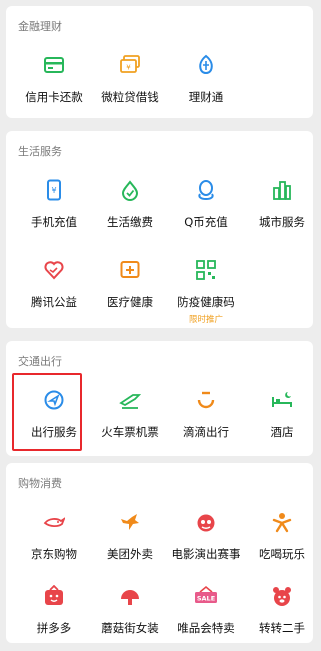 The image size is (321, 651). Describe the element at coordinates (130, 190) in the screenshot. I see `utility-payment-icon` at that location.